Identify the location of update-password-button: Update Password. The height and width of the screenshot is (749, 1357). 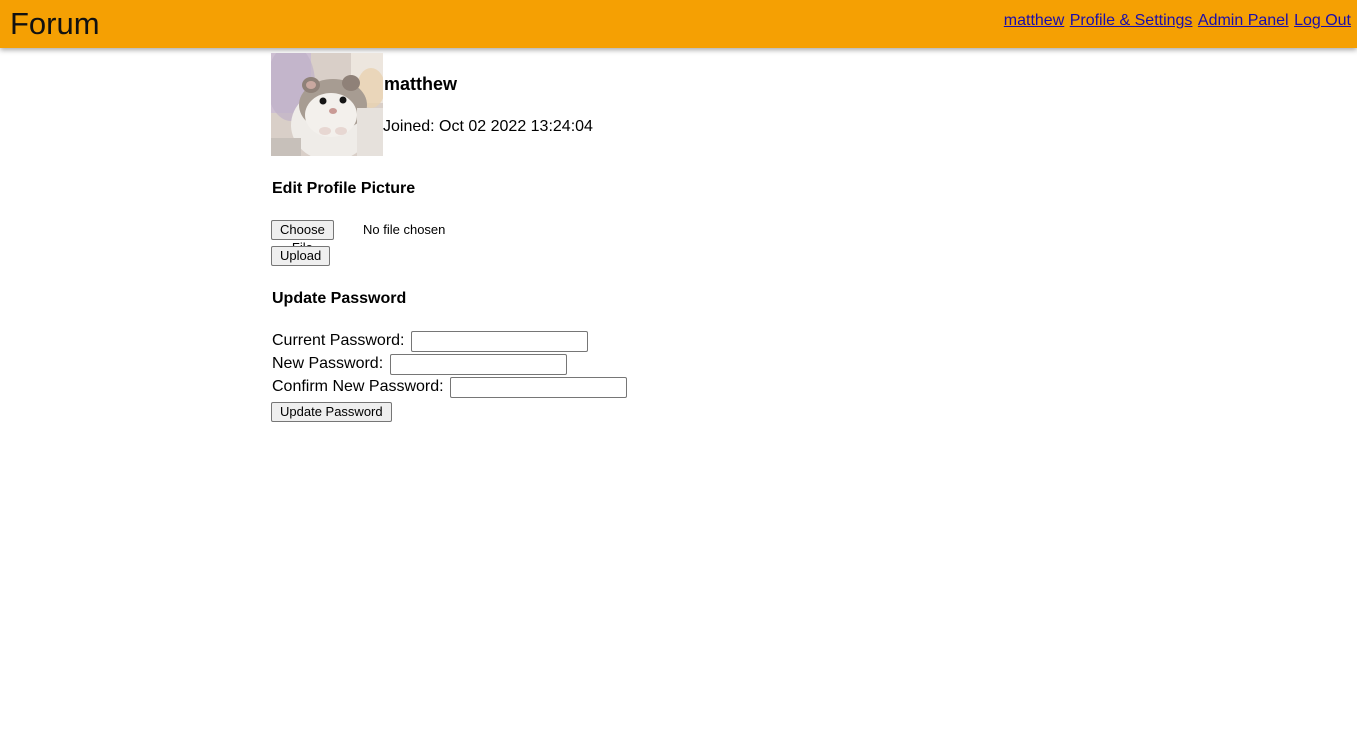
(331, 412).